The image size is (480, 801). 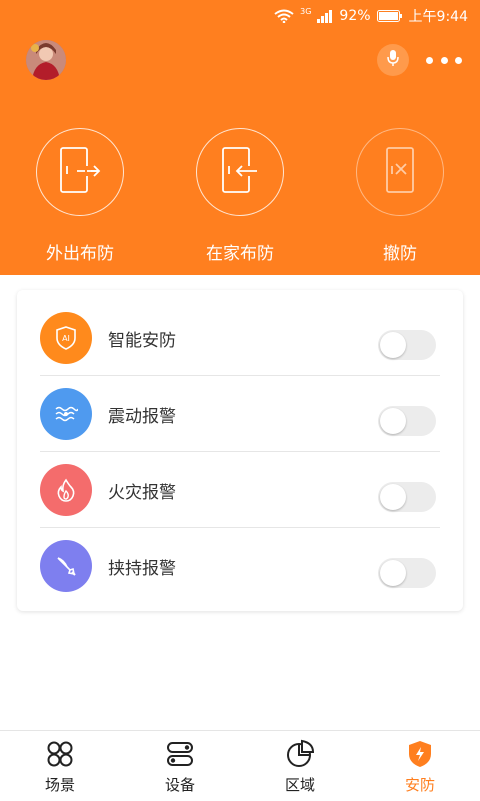 What do you see at coordinates (407, 421) in the screenshot?
I see `vibration-alarm-toggle` at bounding box center [407, 421].